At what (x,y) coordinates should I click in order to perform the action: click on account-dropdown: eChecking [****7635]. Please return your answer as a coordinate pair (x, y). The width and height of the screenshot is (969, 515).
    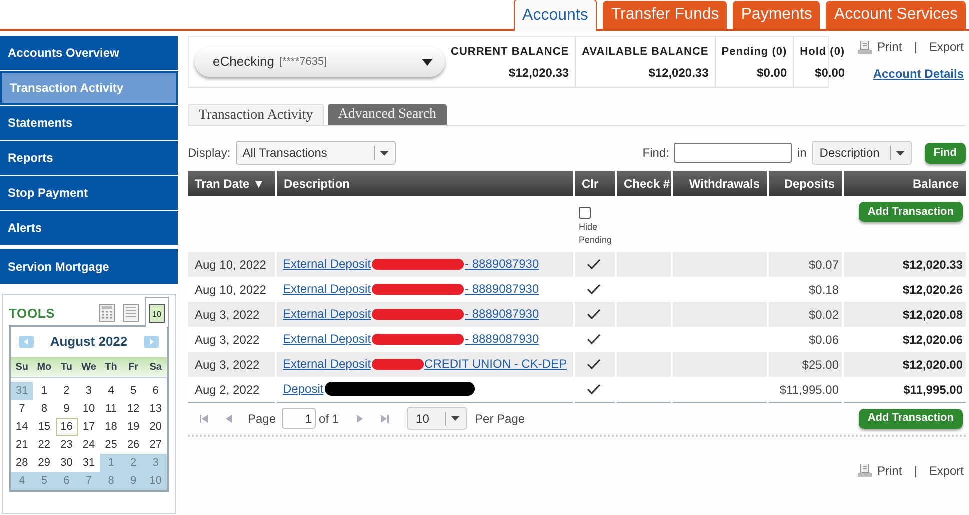
    Looking at the image, I should click on (320, 62).